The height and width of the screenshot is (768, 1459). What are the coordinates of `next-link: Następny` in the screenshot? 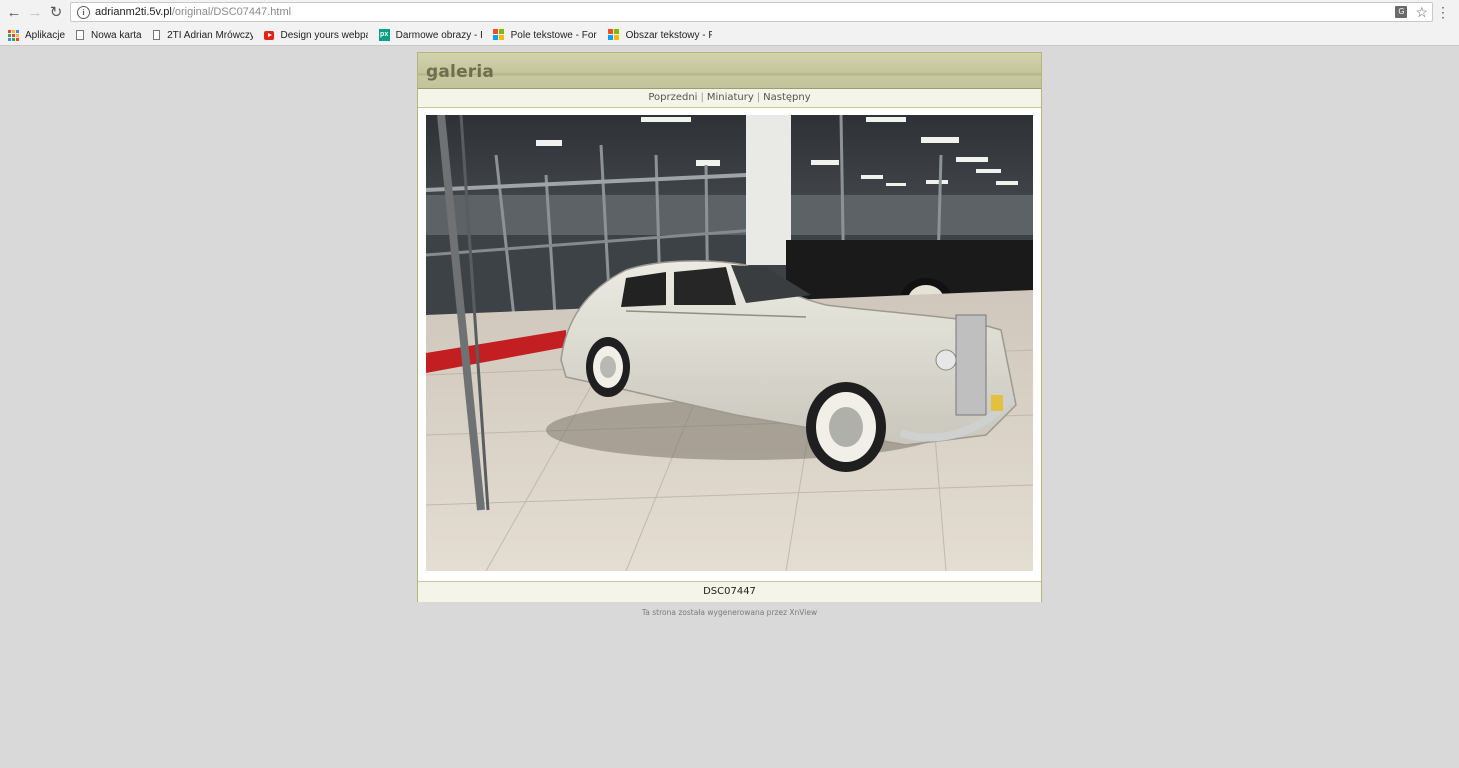 It's located at (787, 97).